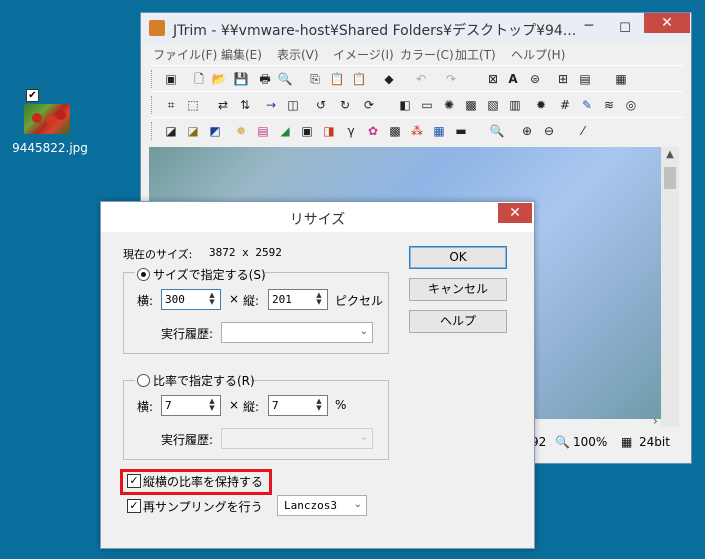  What do you see at coordinates (621, 79) in the screenshot?
I see `grid-menu-icon: ▦` at bounding box center [621, 79].